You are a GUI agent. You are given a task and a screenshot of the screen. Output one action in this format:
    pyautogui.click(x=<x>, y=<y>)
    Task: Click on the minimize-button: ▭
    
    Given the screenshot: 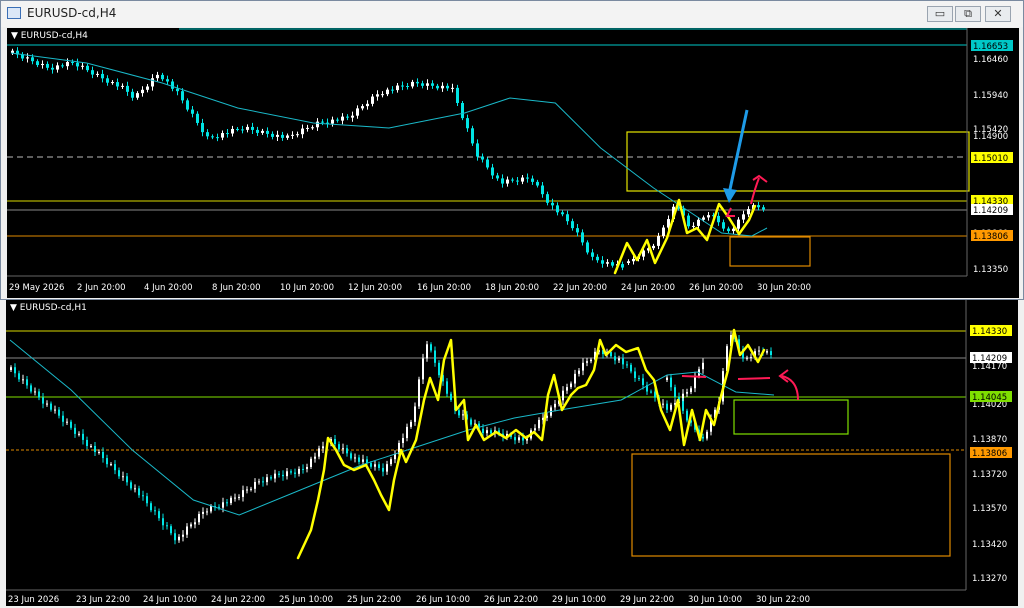 What is the action you would take?
    pyautogui.click(x=940, y=14)
    